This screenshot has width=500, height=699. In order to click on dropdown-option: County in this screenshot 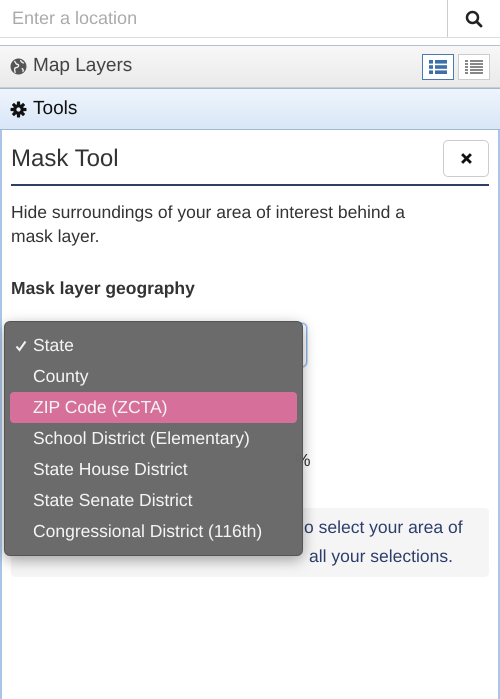, I will do `click(153, 376)`.